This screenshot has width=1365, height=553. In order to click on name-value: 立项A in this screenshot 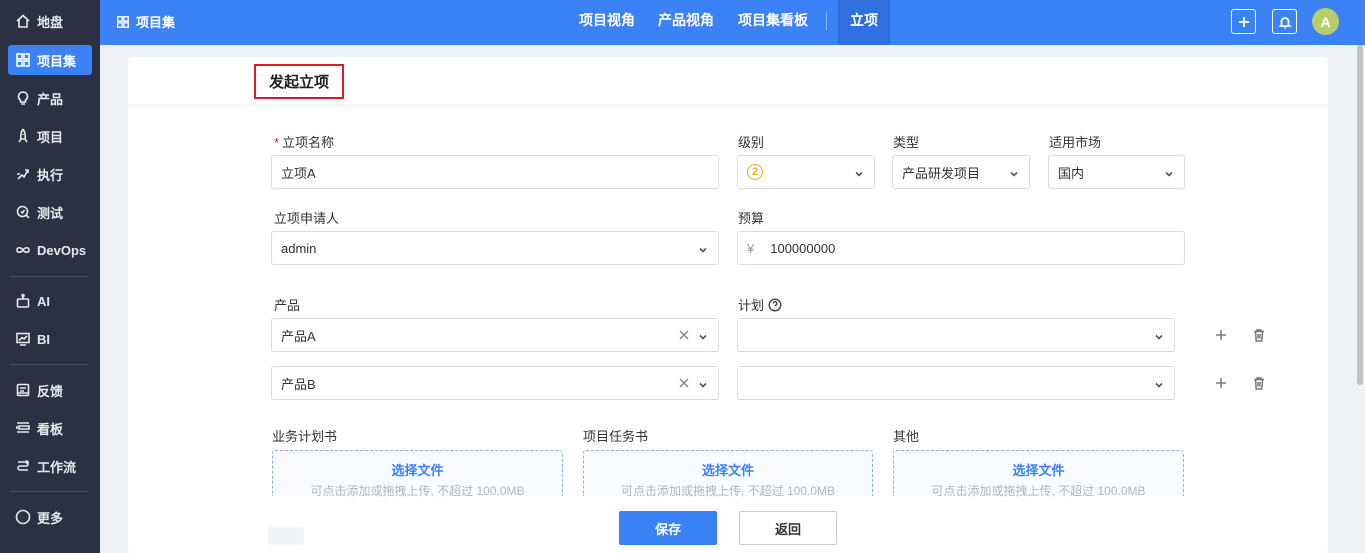, I will do `click(298, 173)`.